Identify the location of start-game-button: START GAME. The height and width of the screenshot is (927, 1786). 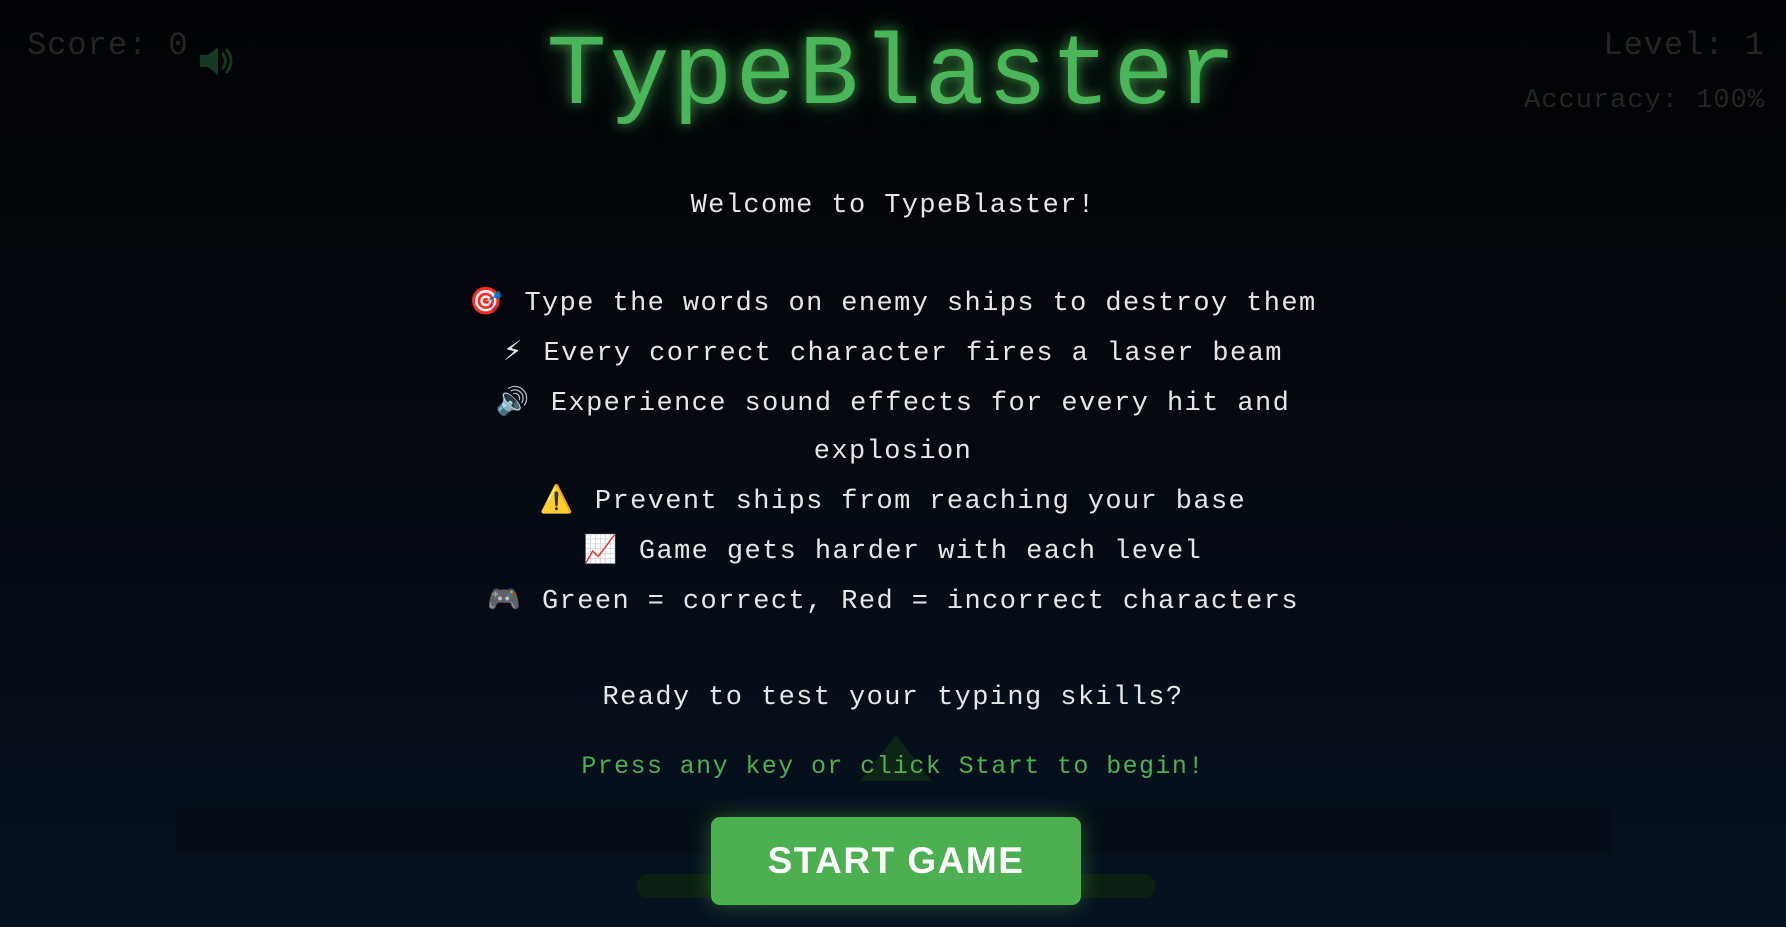
(896, 861).